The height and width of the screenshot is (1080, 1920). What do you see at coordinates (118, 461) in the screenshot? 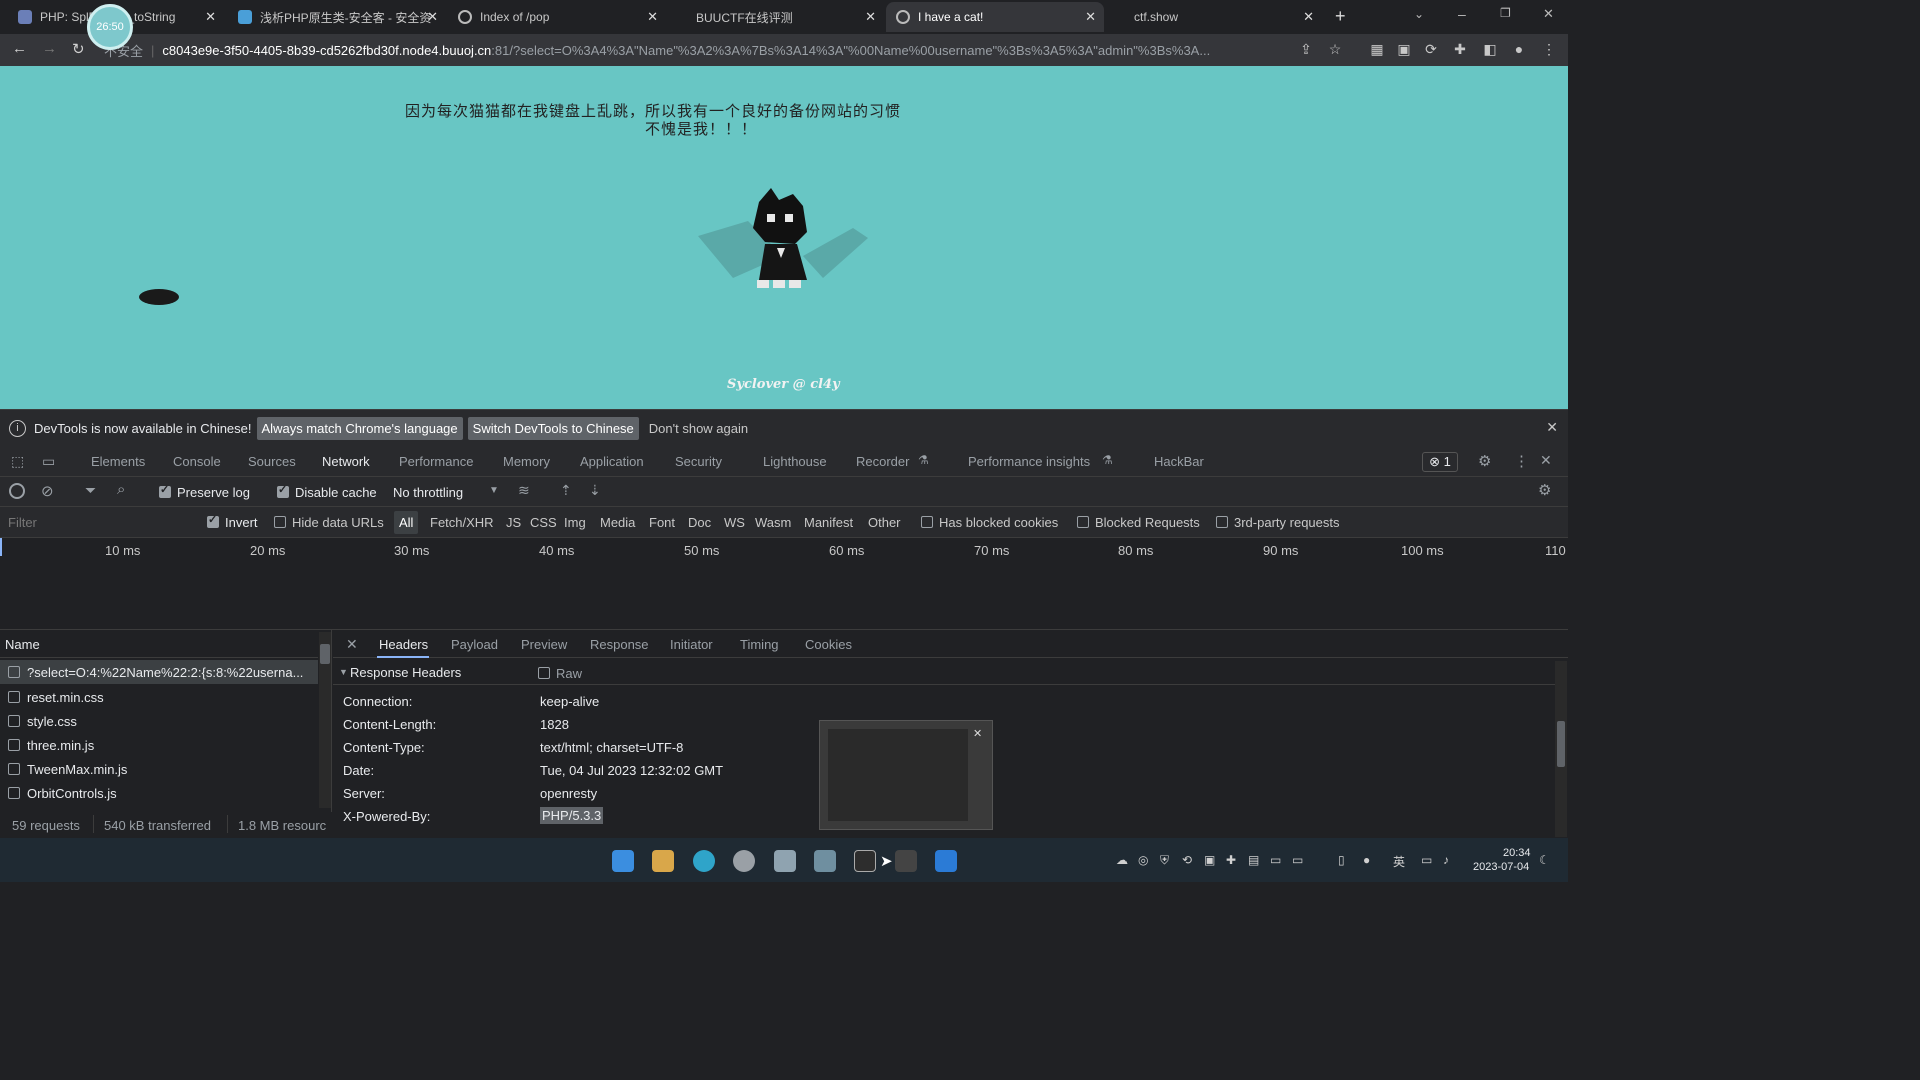
I see `tab-elements: Elements` at bounding box center [118, 461].